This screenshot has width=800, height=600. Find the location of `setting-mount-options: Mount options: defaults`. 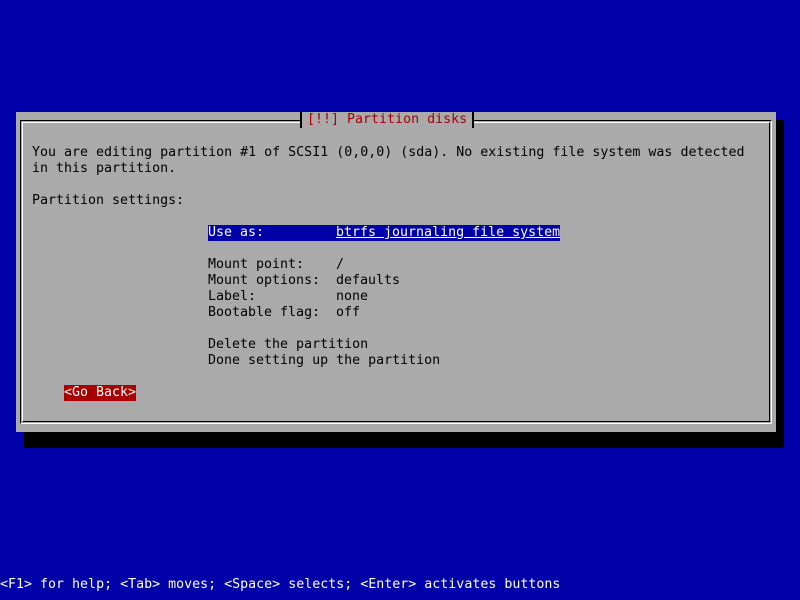

setting-mount-options: Mount options: defaults is located at coordinates (304, 281).